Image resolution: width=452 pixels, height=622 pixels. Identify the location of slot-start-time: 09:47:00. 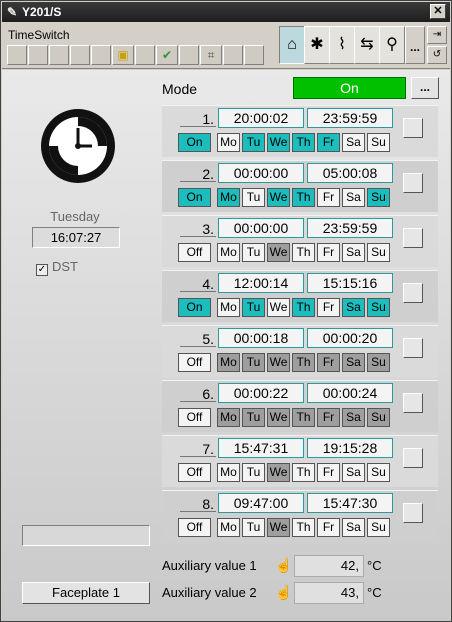
(261, 503).